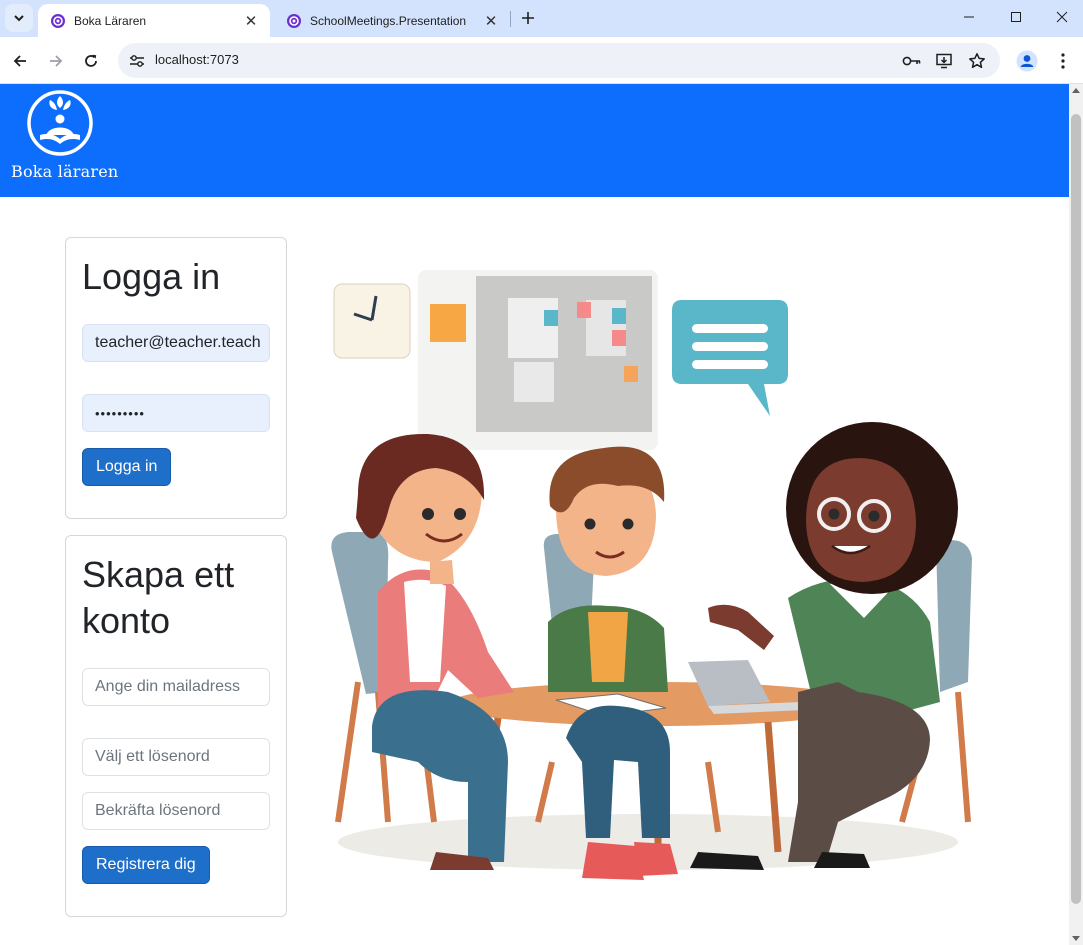  What do you see at coordinates (1076, 938) in the screenshot?
I see `scroll-down-icon` at bounding box center [1076, 938].